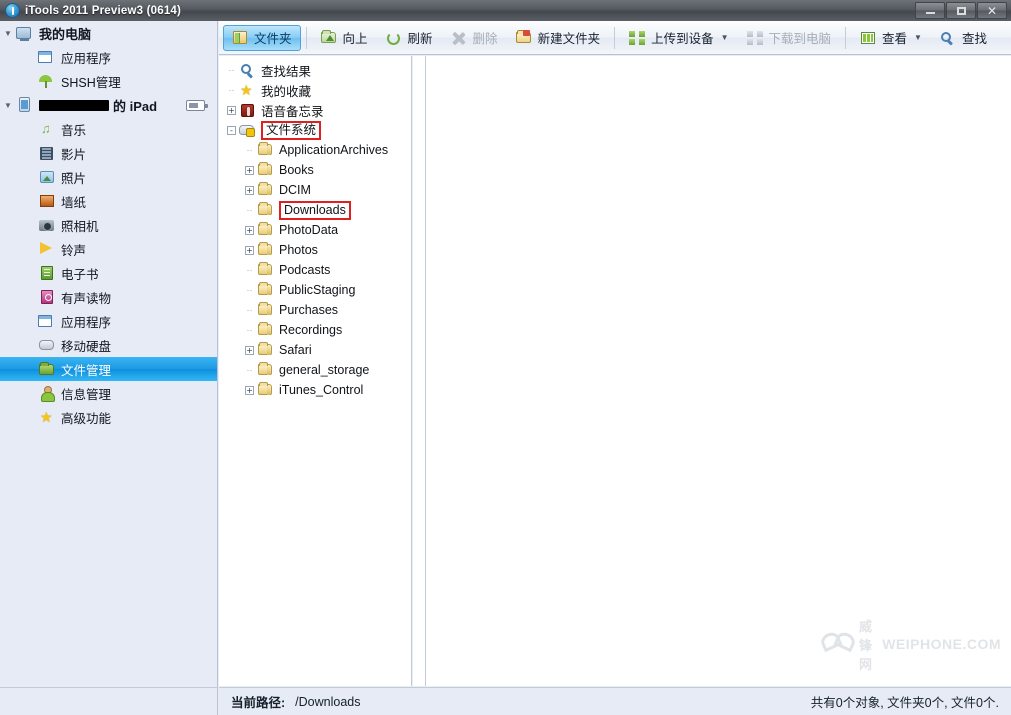 The width and height of the screenshot is (1011, 715). I want to click on toolbar-button-1: 向上, so click(344, 38).